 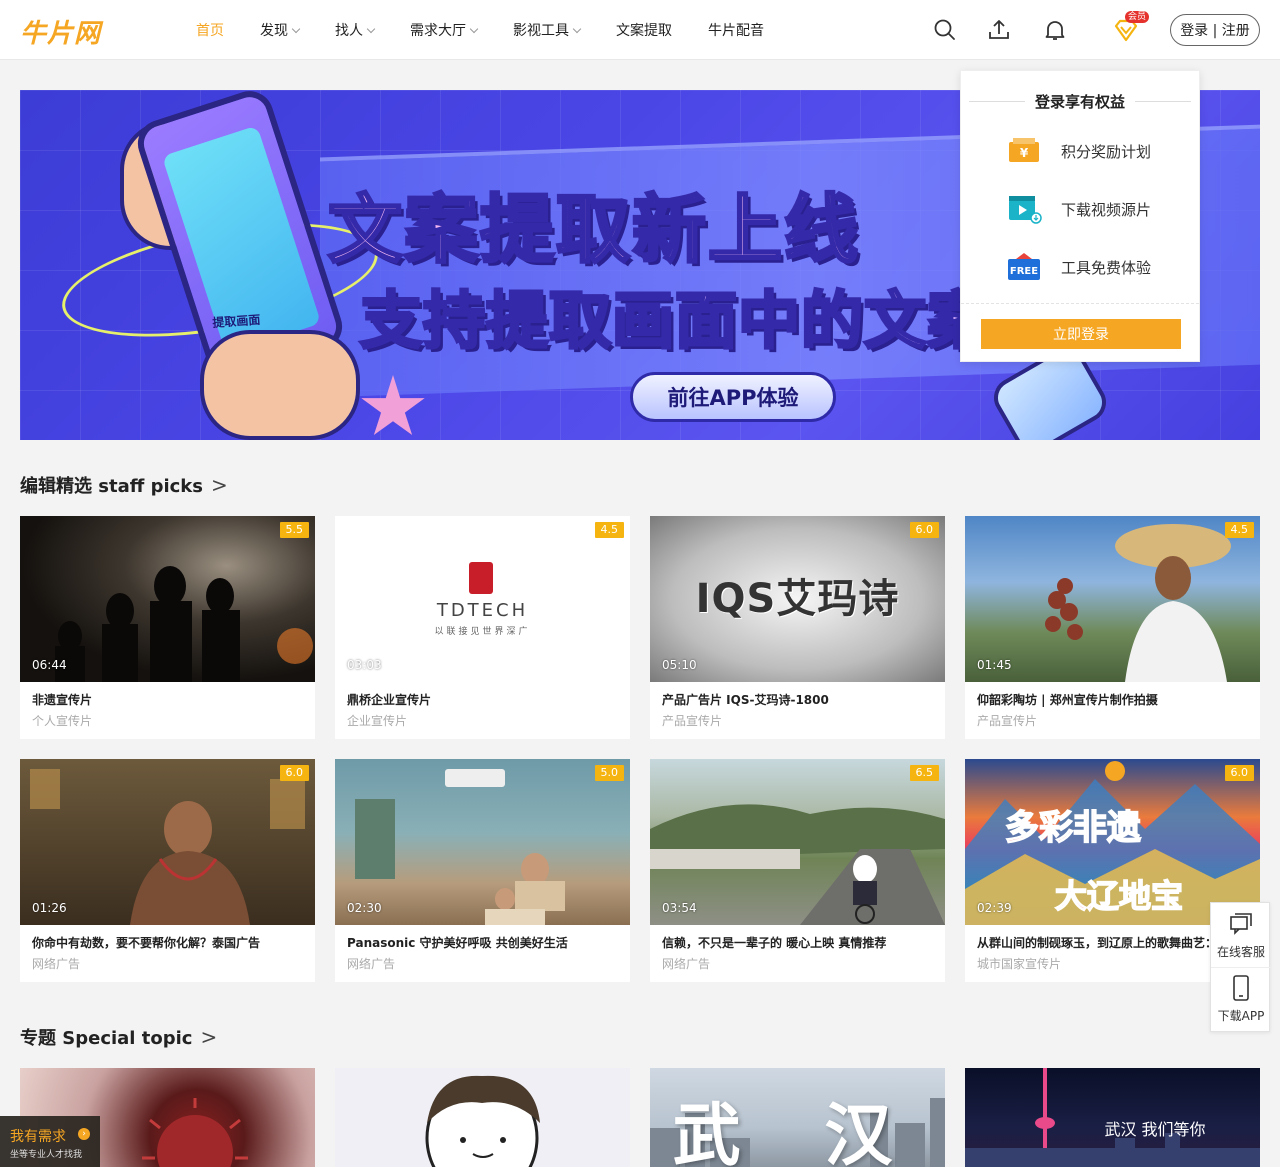 What do you see at coordinates (1055, 30) in the screenshot?
I see `bell-icon` at bounding box center [1055, 30].